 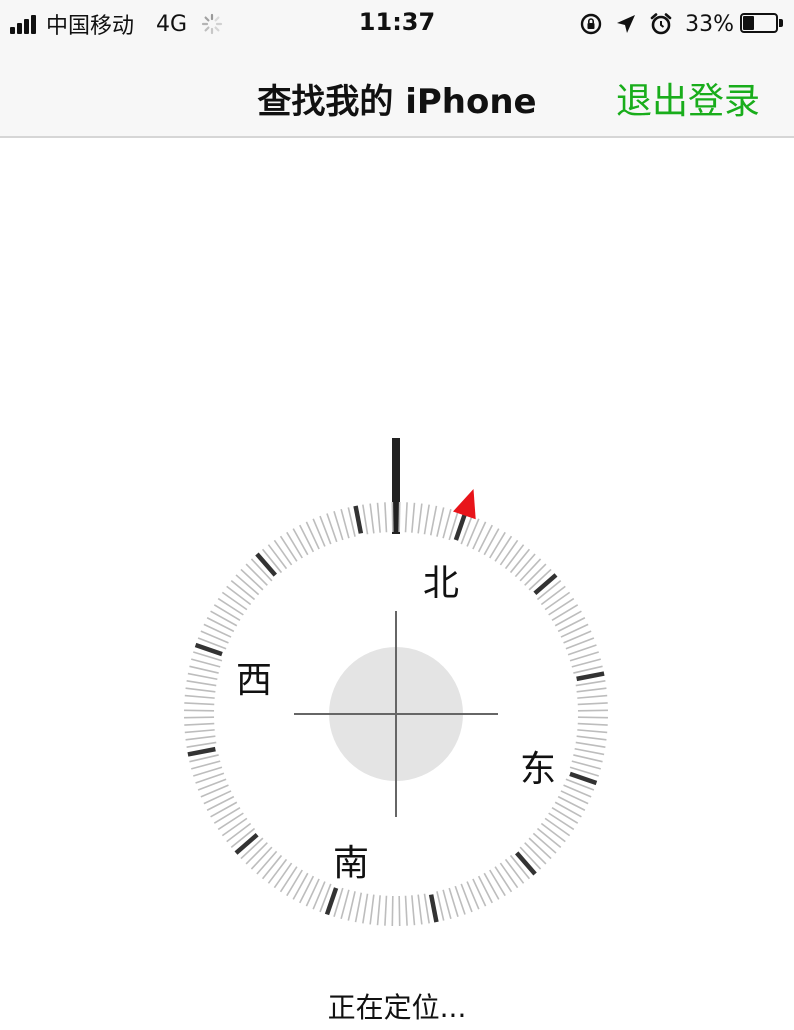 What do you see at coordinates (90, 26) in the screenshot?
I see `carrier-name: 中国移动` at bounding box center [90, 26].